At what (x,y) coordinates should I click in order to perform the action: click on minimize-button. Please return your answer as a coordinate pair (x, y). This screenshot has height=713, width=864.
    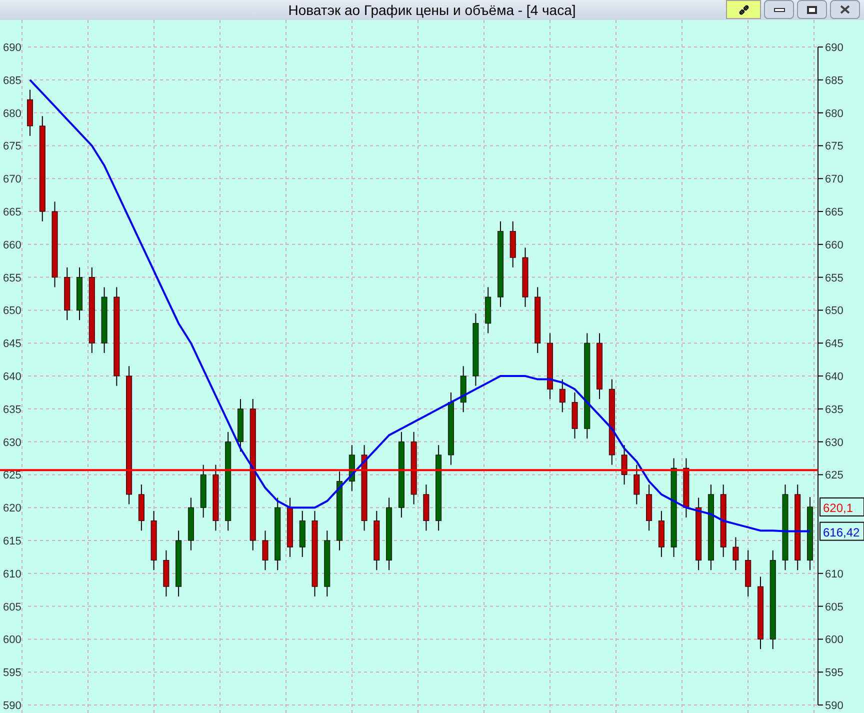
    Looking at the image, I should click on (779, 9).